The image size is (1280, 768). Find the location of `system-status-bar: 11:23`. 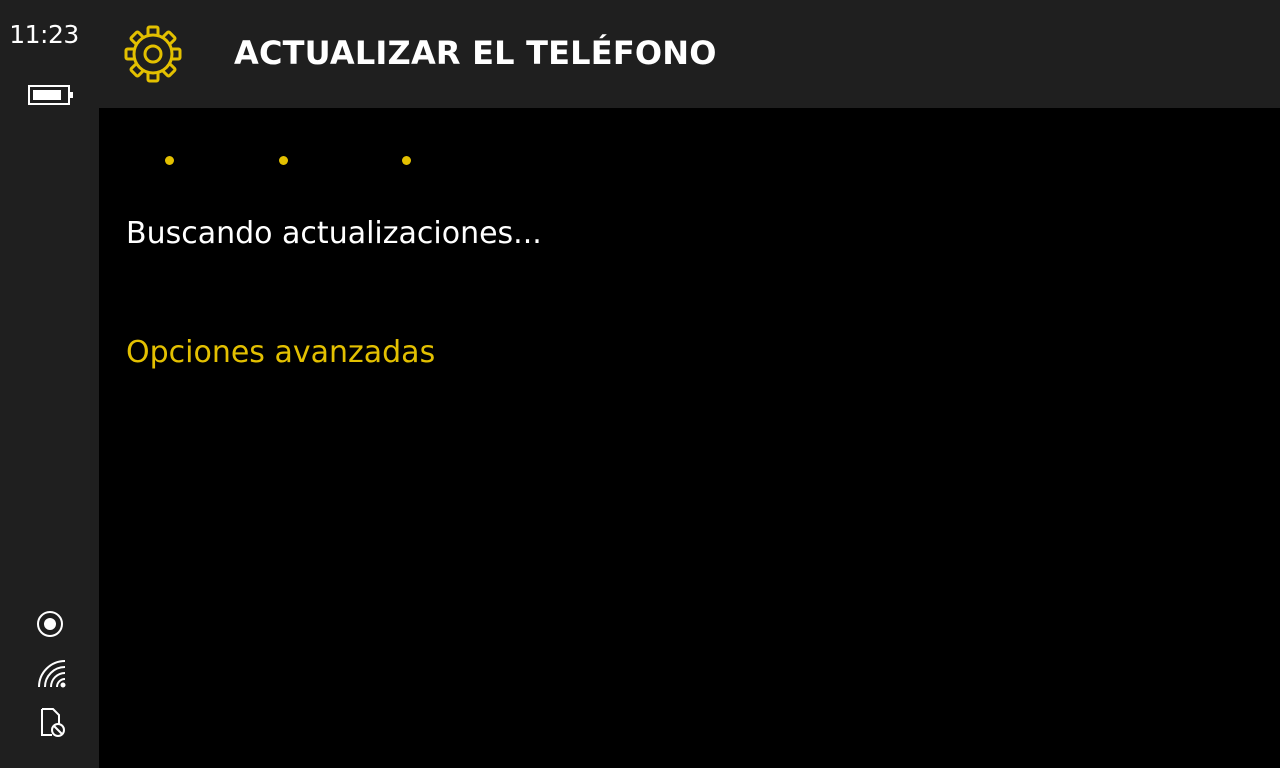

system-status-bar: 11:23 is located at coordinates (49, 384).